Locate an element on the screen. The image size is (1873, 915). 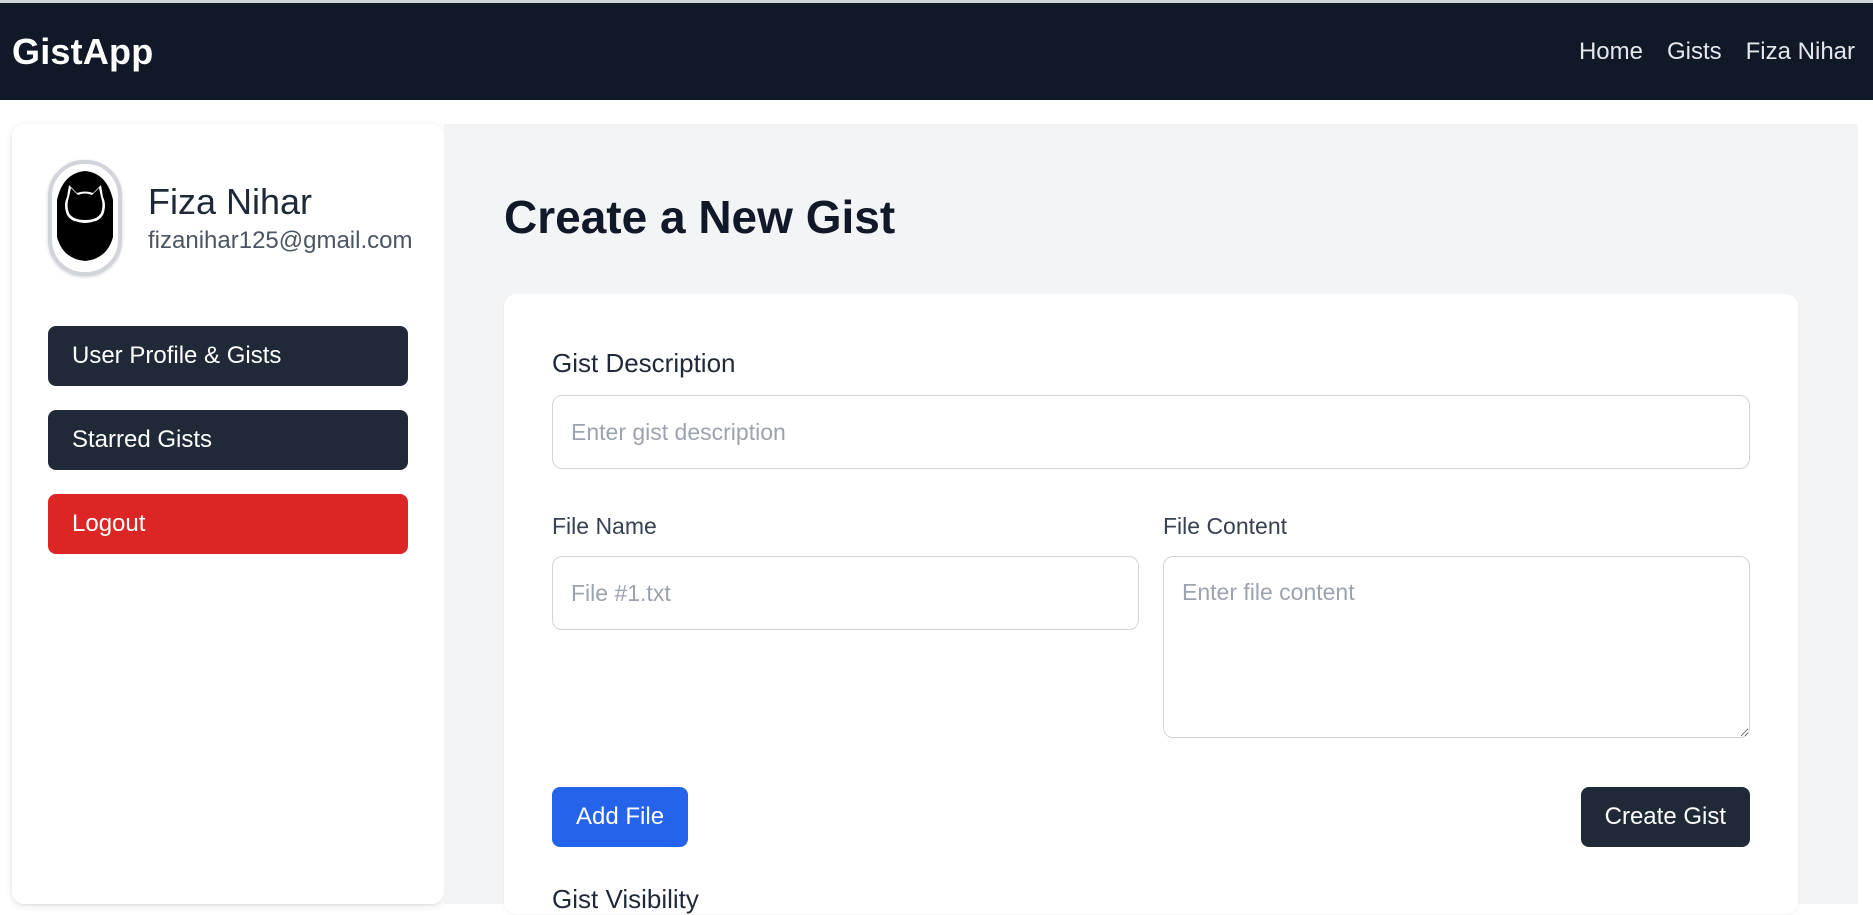
gist-visibility-label: Gist Visibility is located at coordinates (625, 899).